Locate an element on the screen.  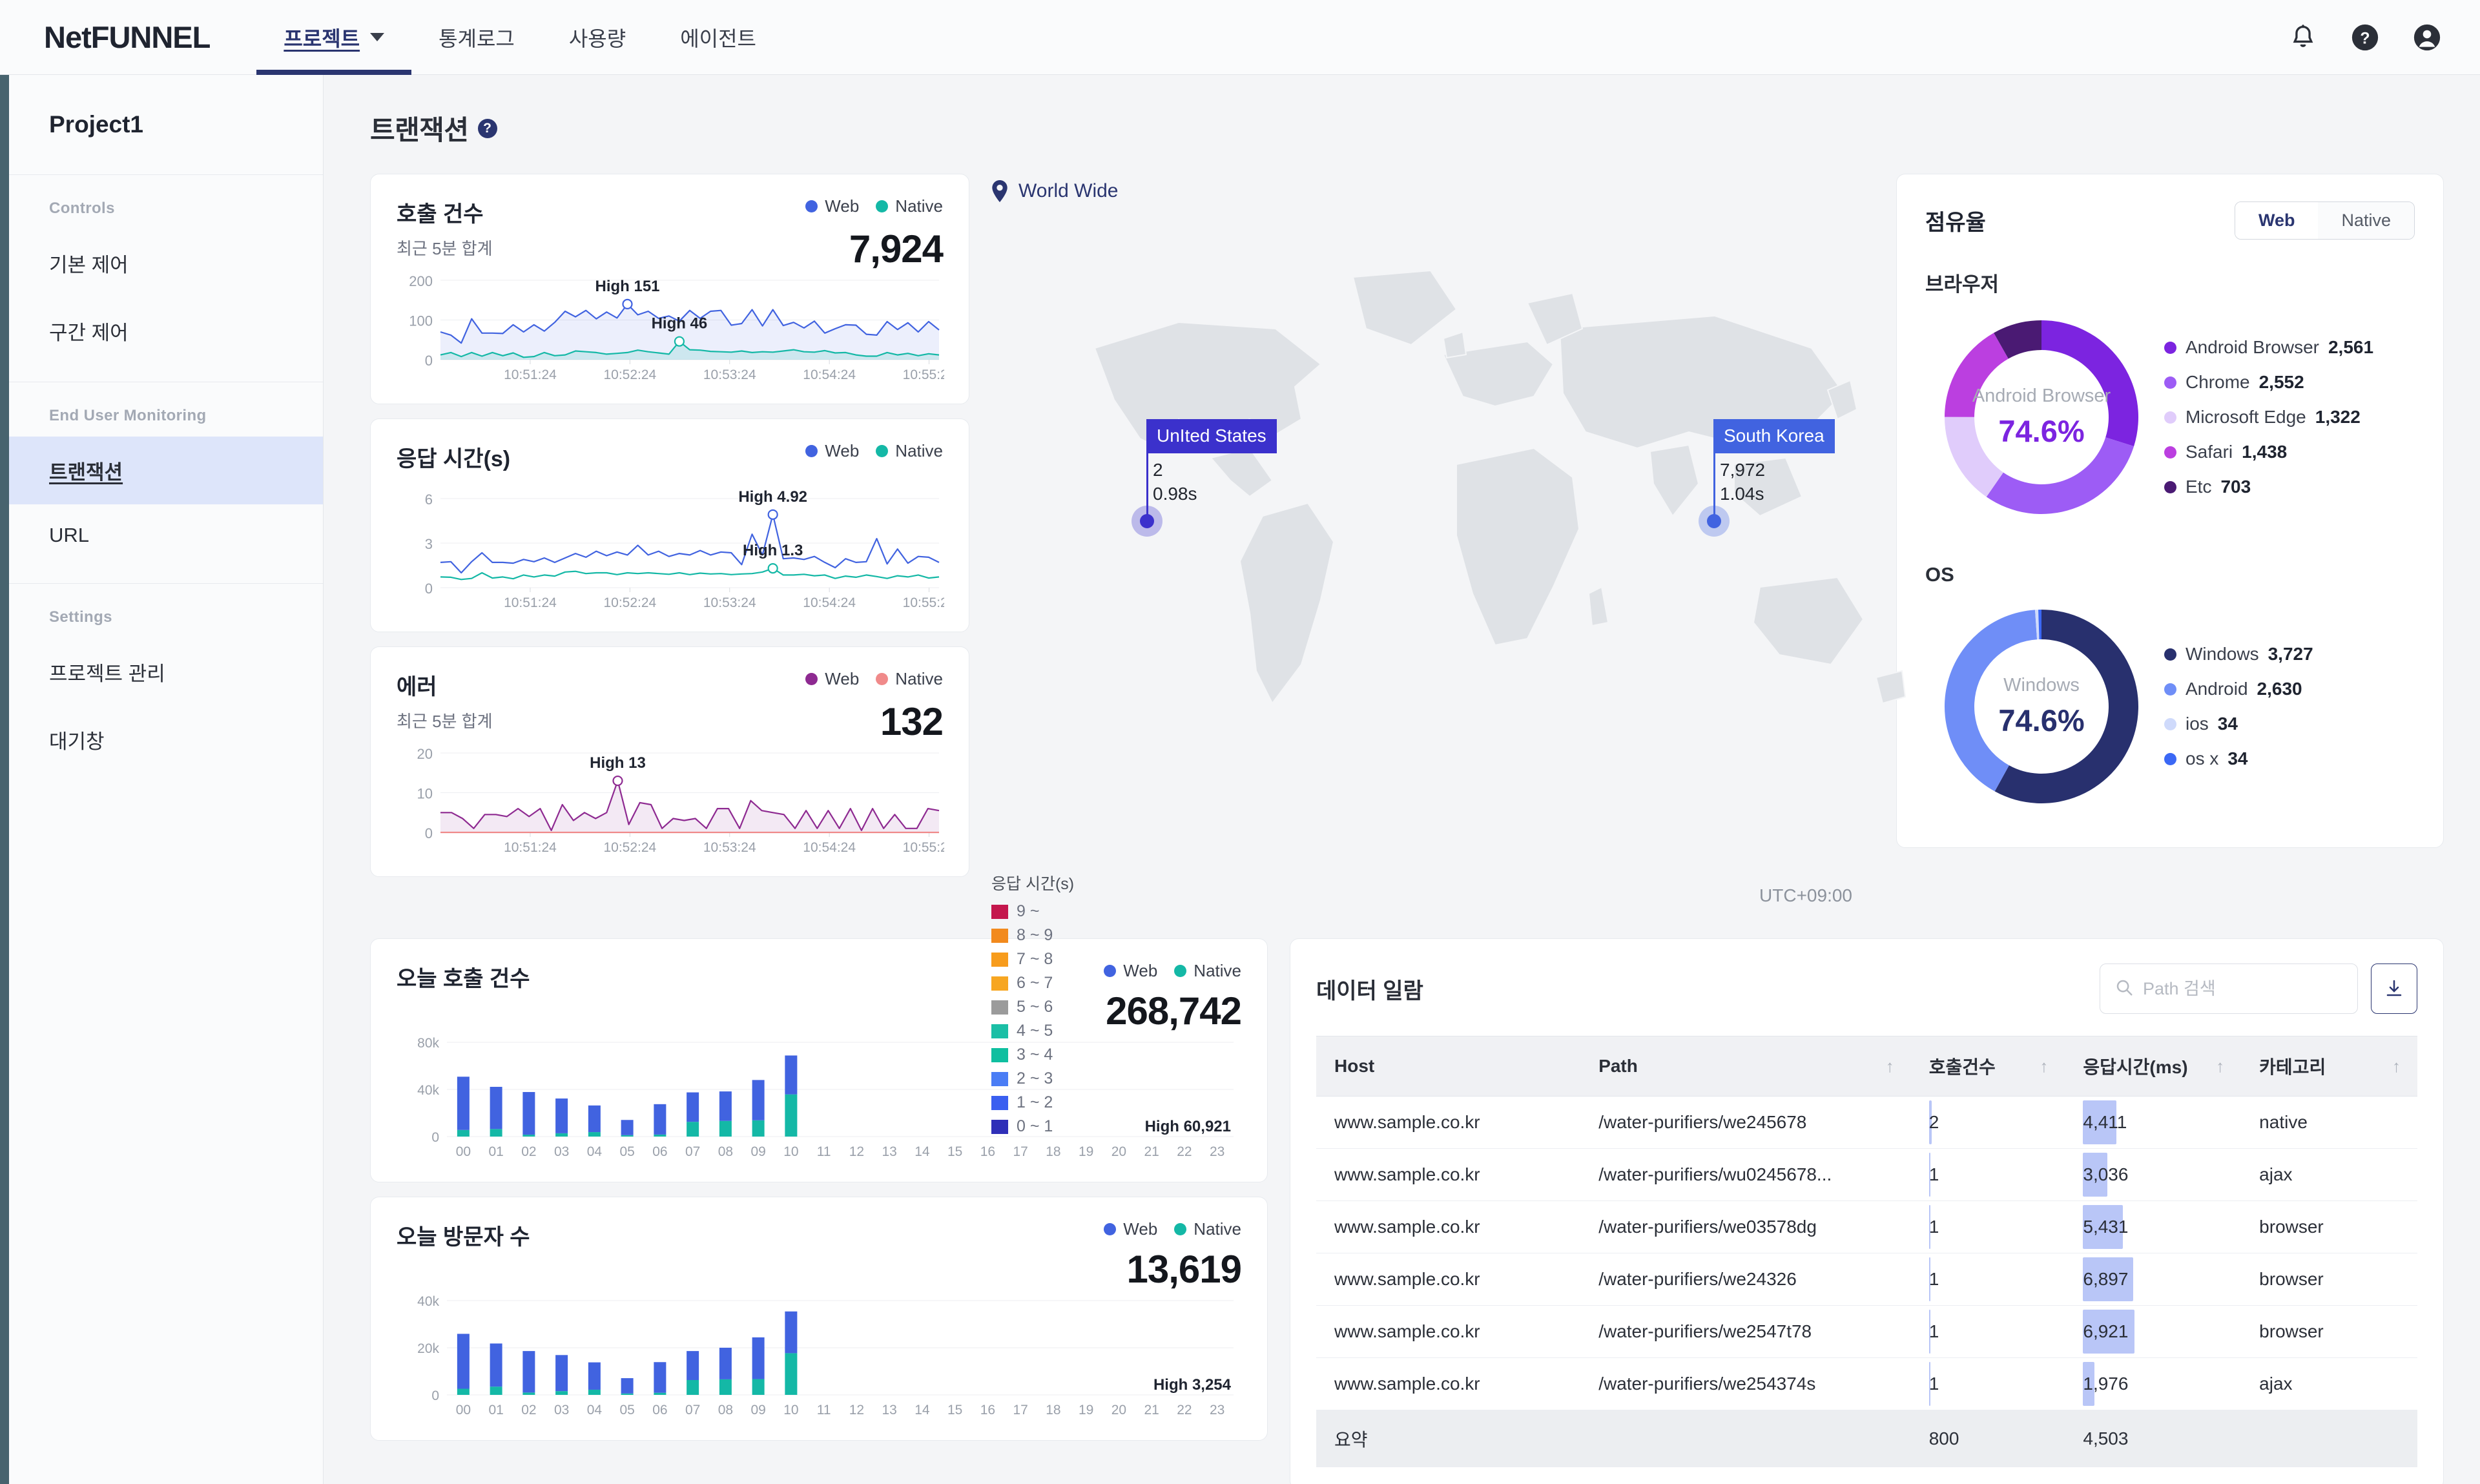
legend-web: Web is located at coordinates (832, 679).